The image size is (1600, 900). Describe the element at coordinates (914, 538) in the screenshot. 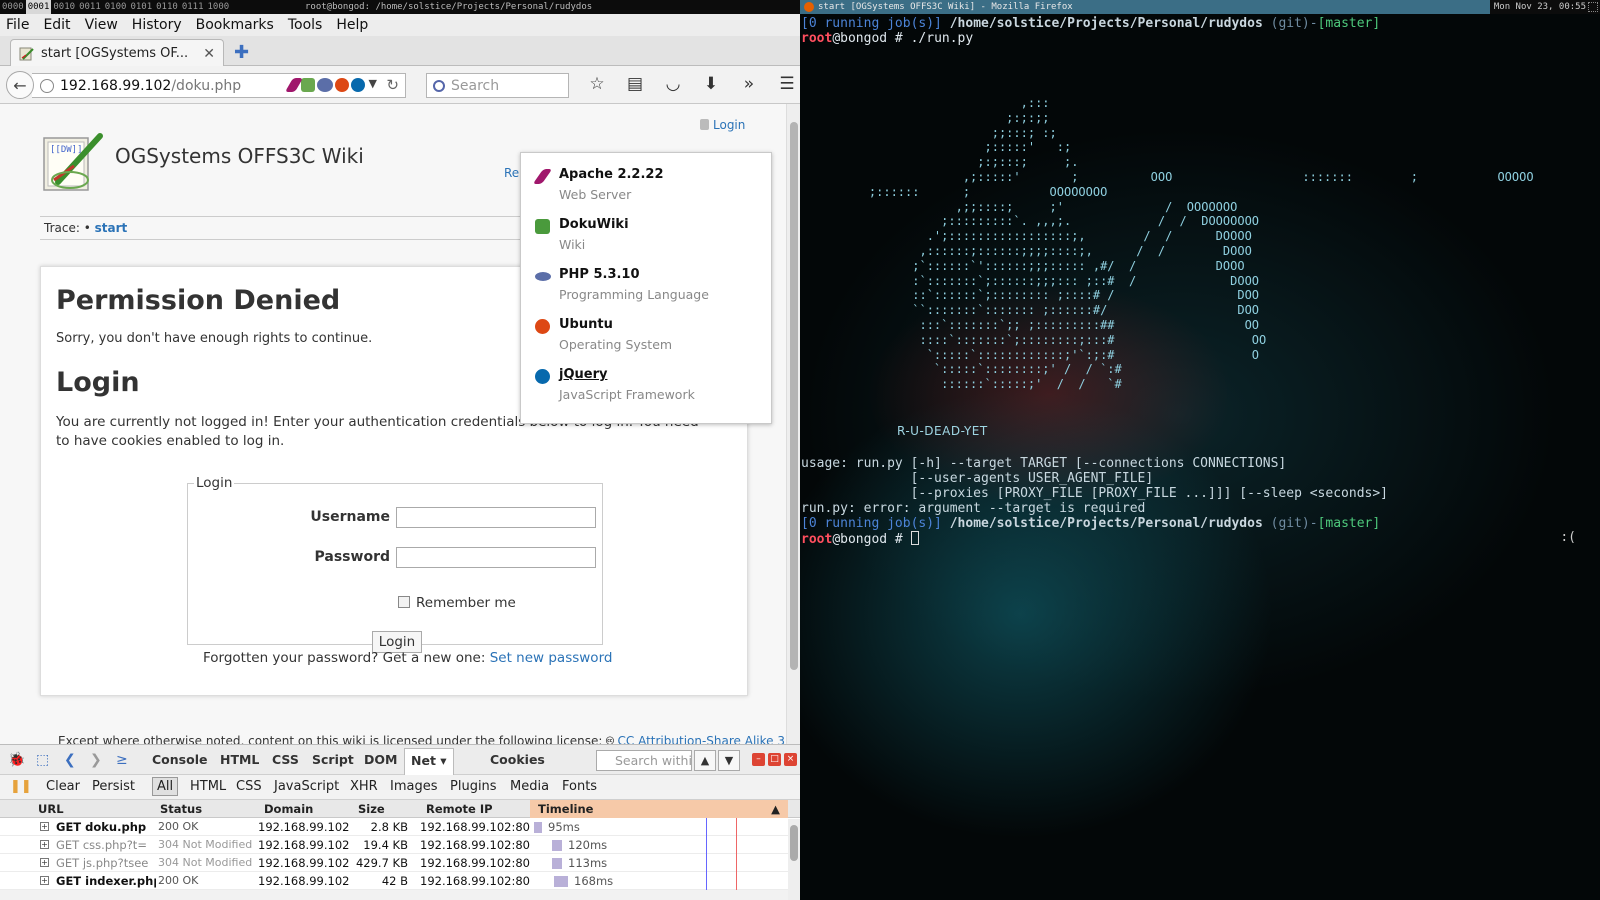

I see `terminal-cursor` at that location.